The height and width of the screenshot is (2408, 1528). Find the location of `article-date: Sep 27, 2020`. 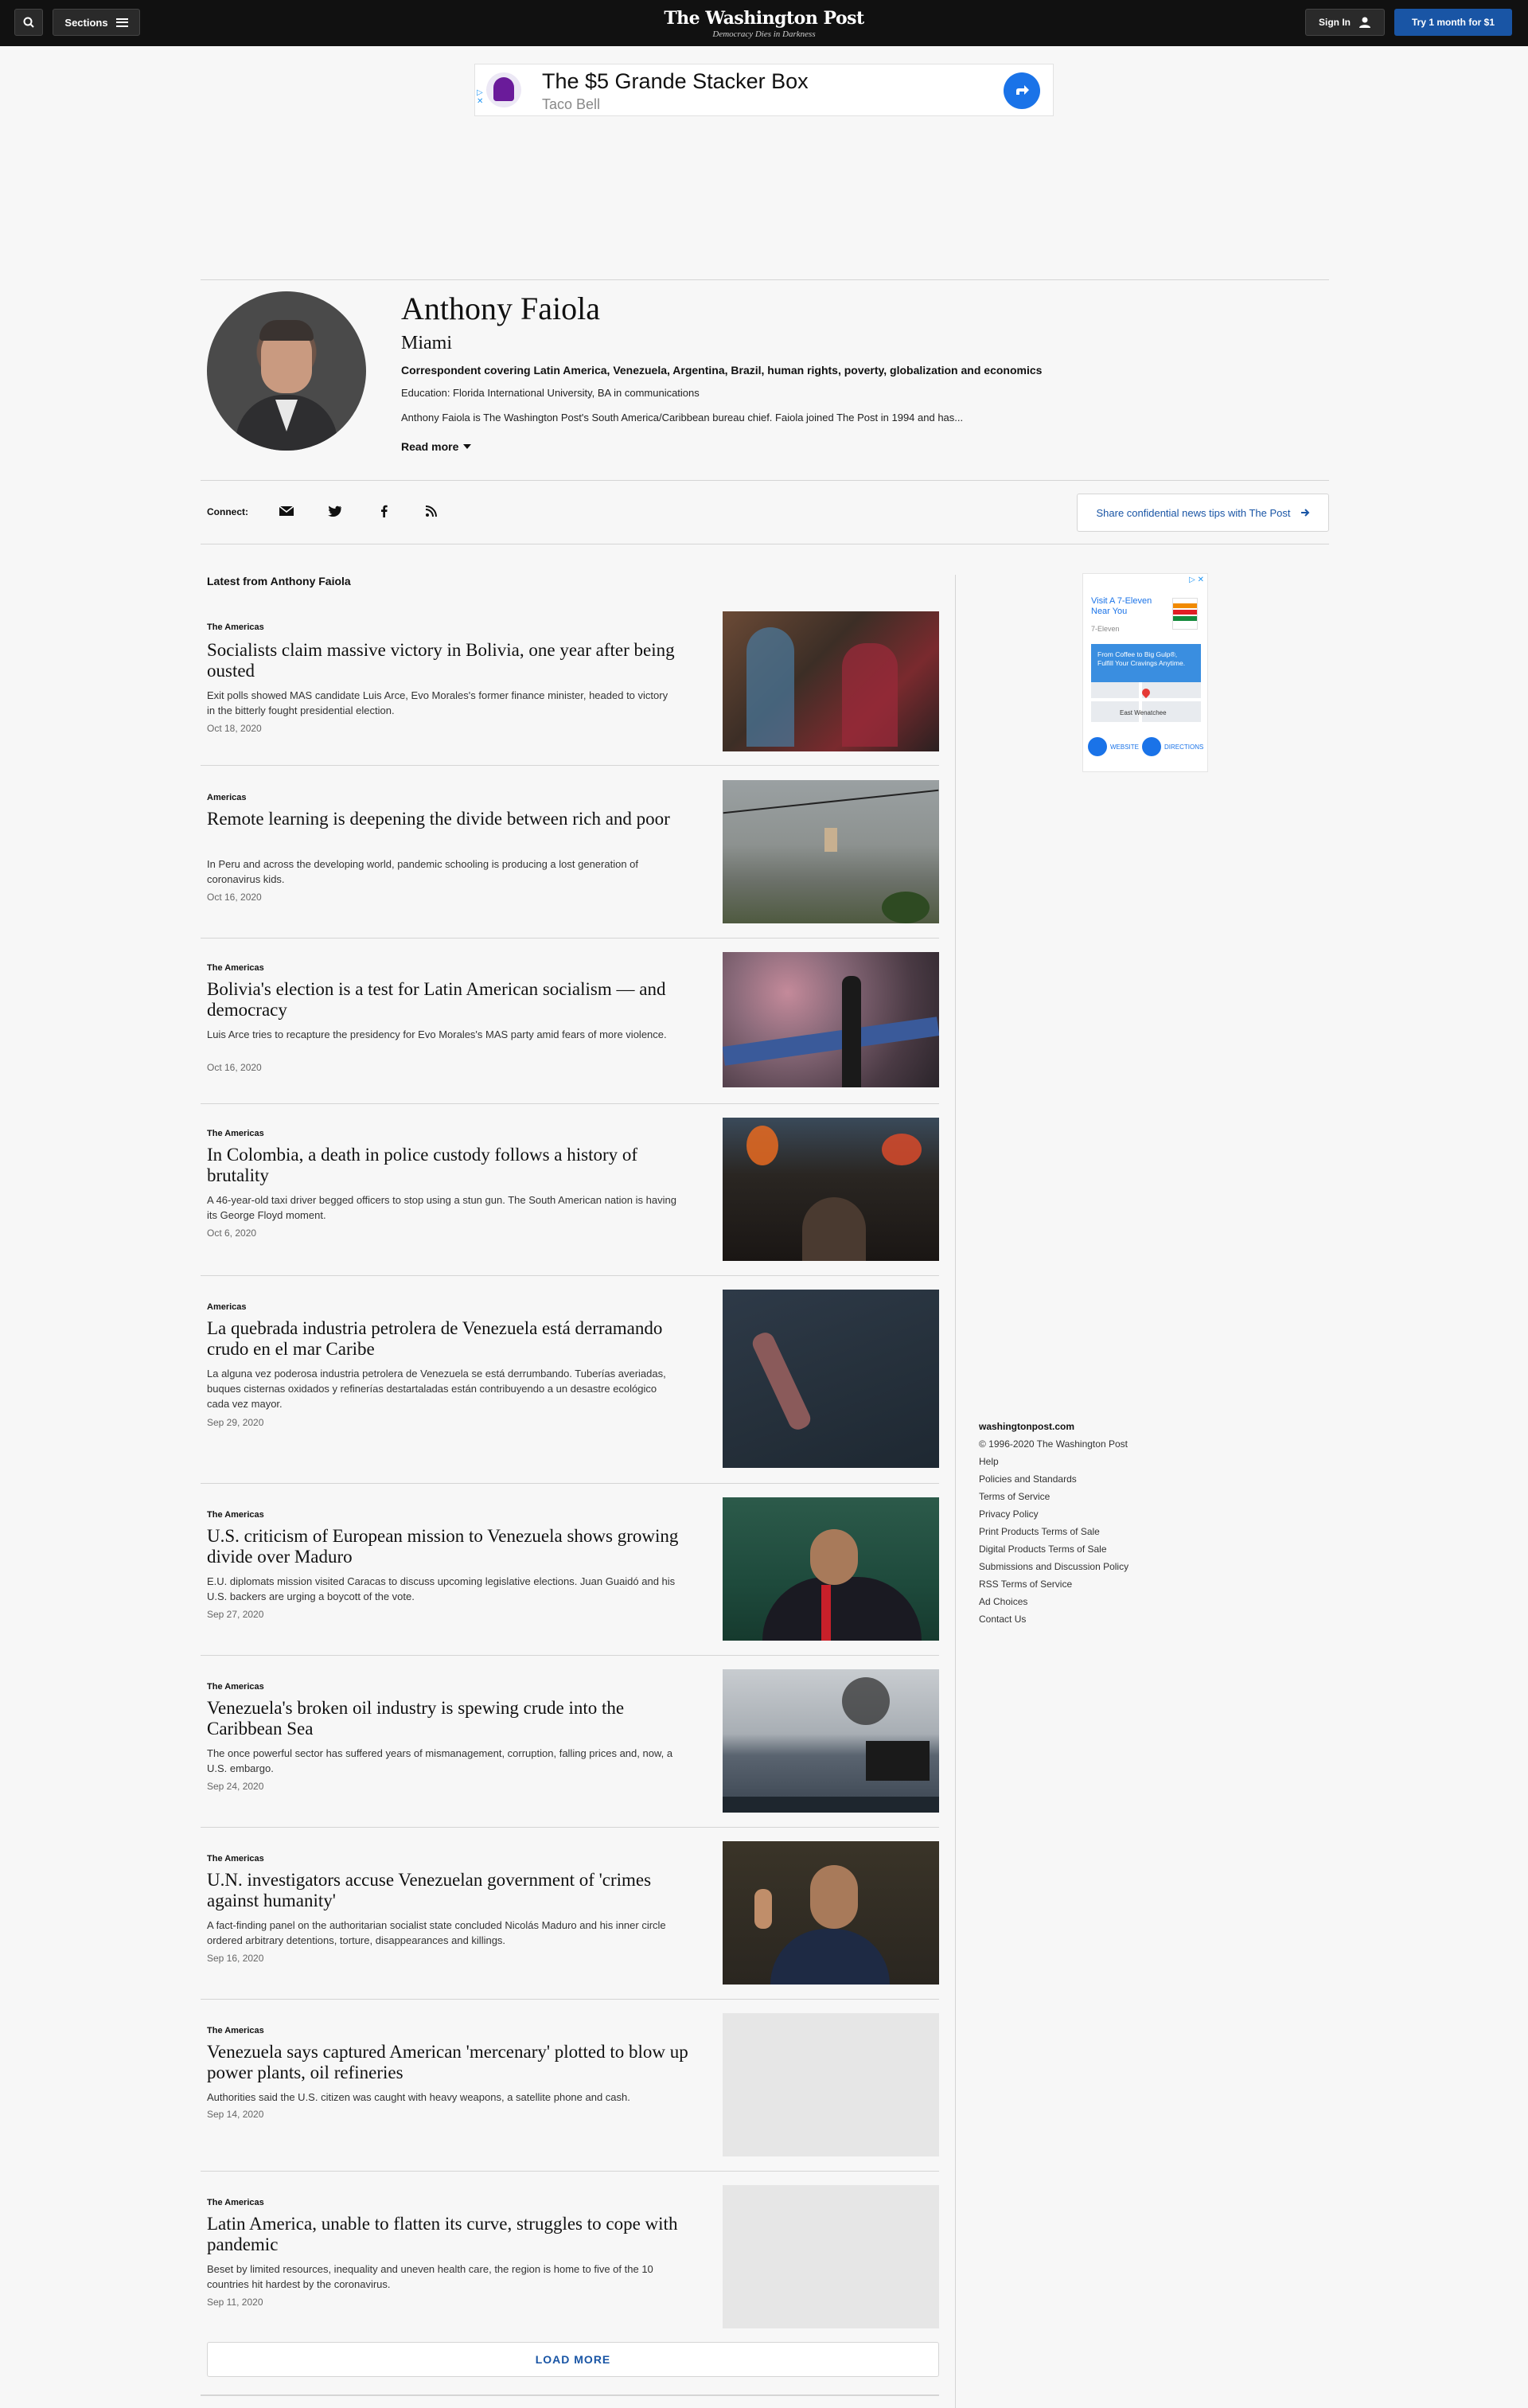

article-date: Sep 27, 2020 is located at coordinates (235, 1614).